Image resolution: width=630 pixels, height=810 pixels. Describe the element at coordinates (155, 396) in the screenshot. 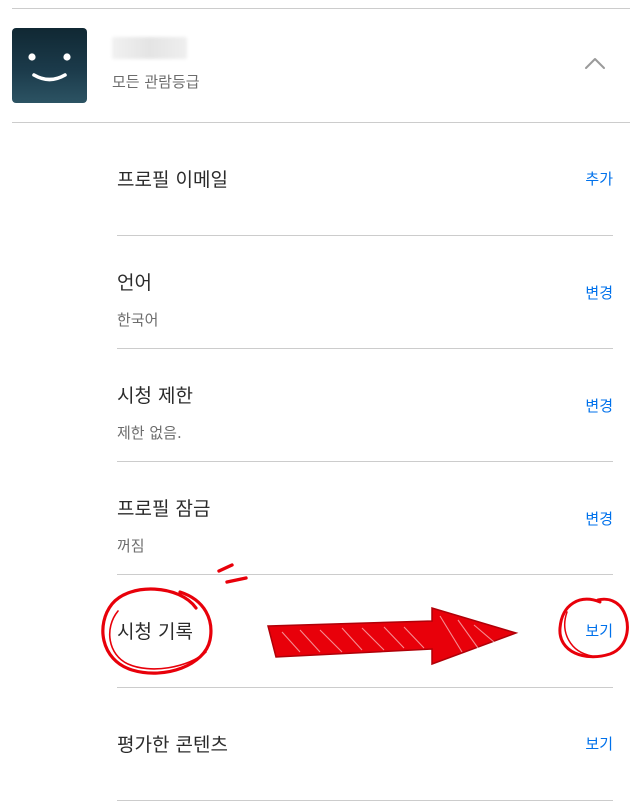

I see `setting-title: 시청 제한` at that location.